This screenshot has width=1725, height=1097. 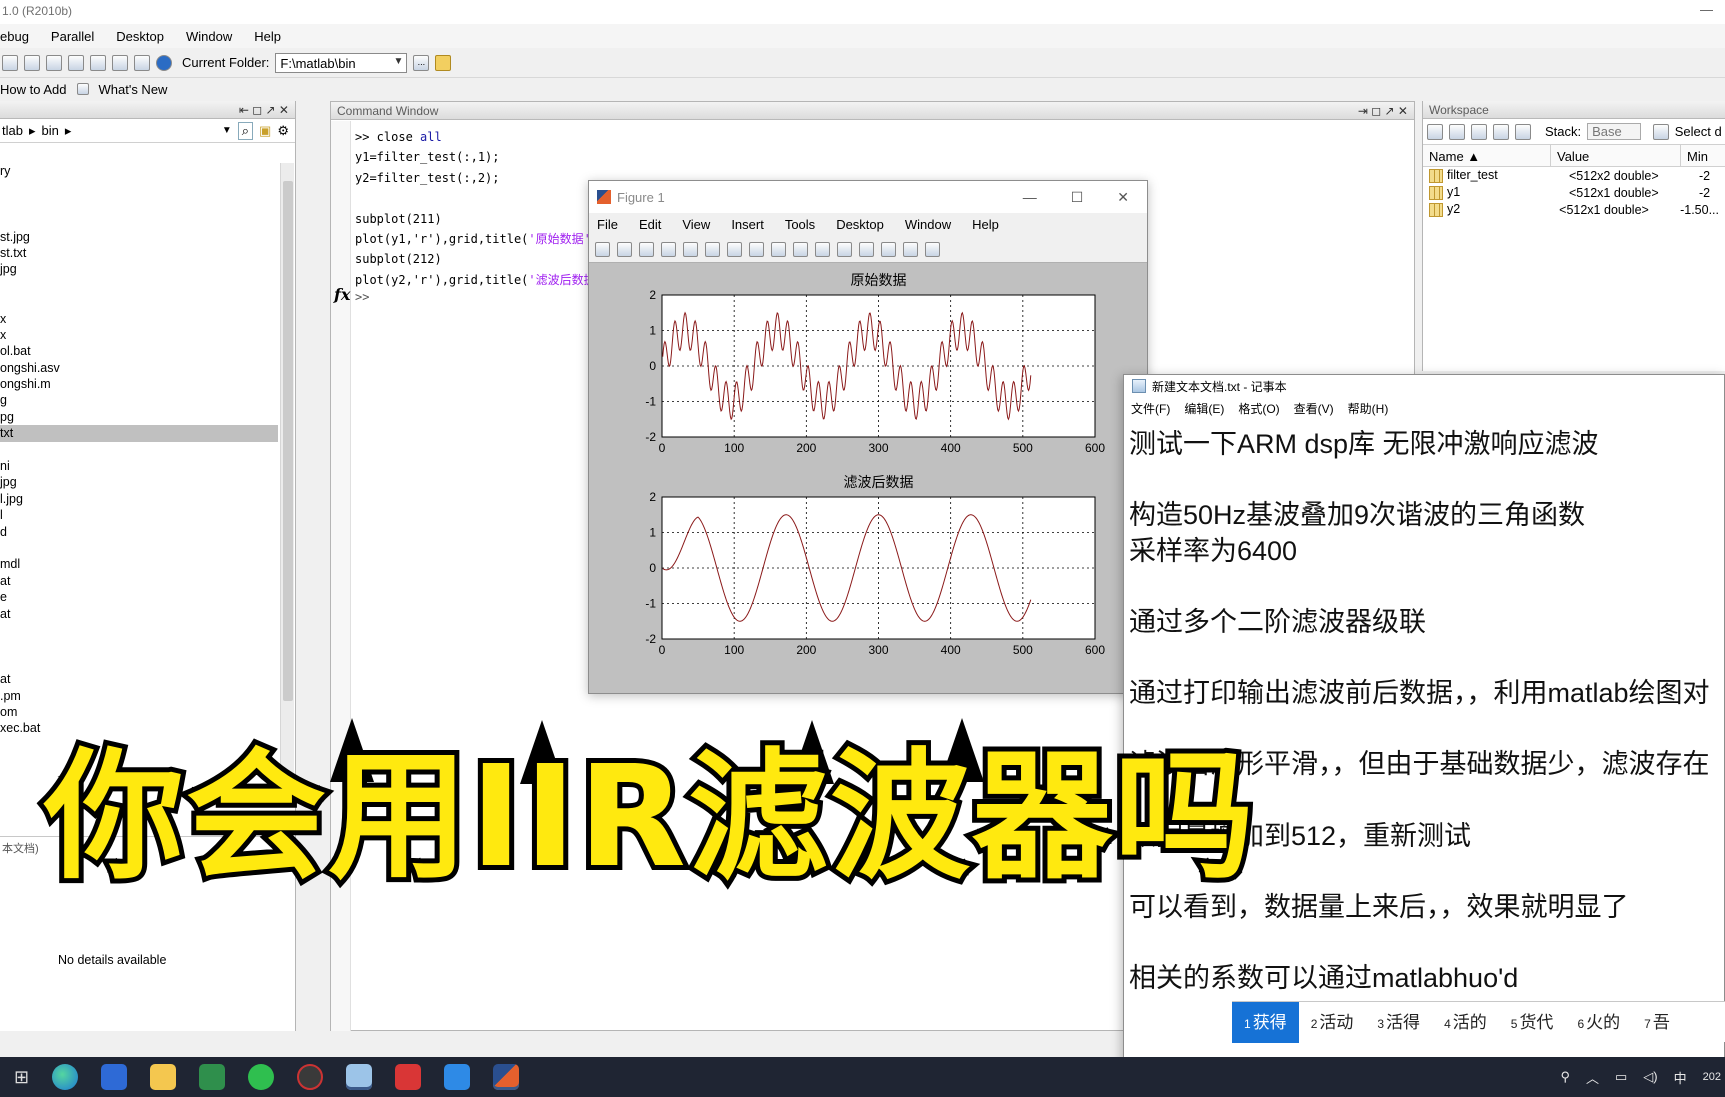 What do you see at coordinates (362, 297) in the screenshot?
I see `command-prompt: >>` at bounding box center [362, 297].